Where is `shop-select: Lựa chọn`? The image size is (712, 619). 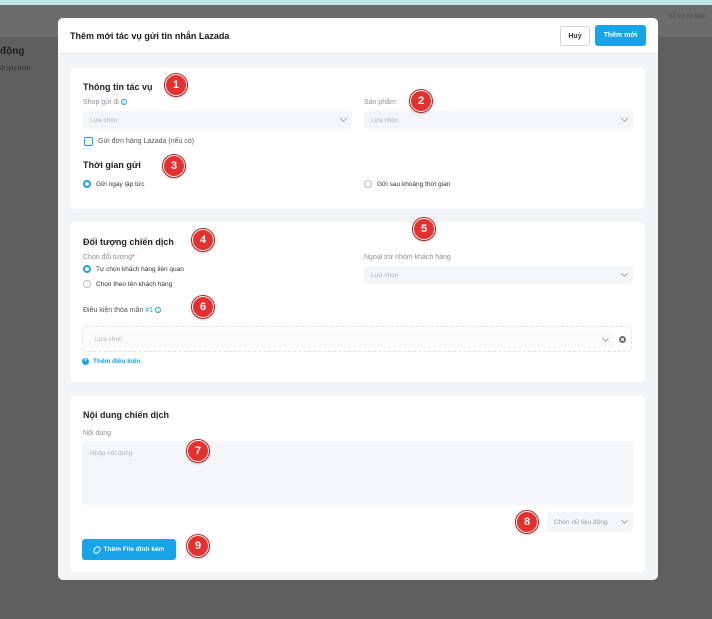
shop-select: Lựa chọn is located at coordinates (217, 120).